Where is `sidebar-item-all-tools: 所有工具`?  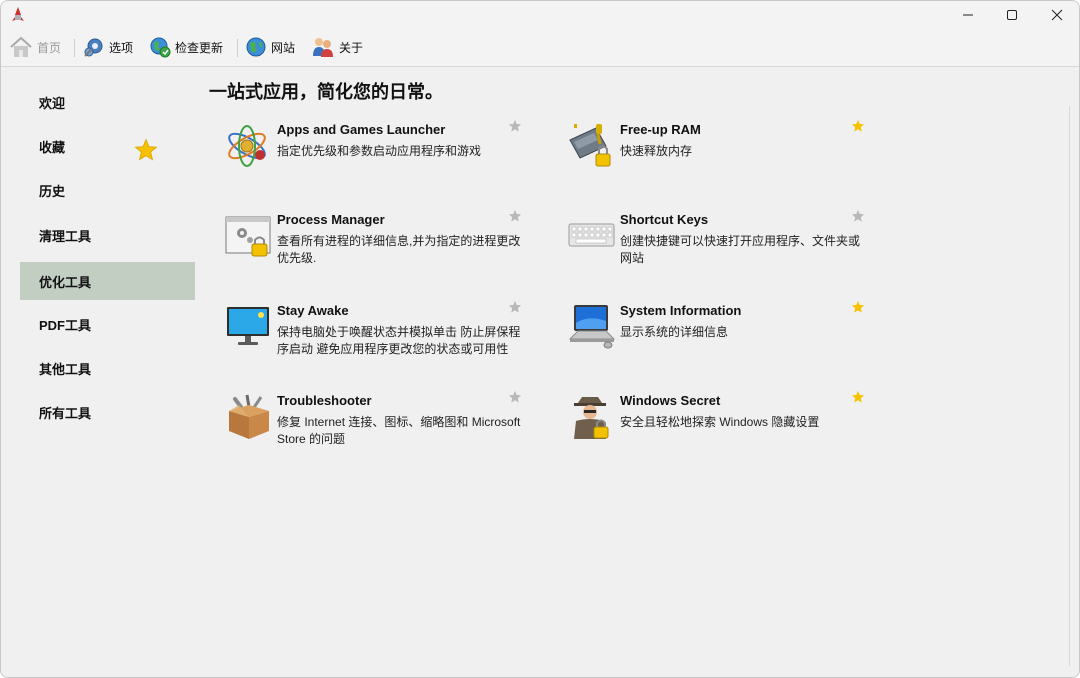
sidebar-item-all-tools: 所有工具 is located at coordinates (107, 412).